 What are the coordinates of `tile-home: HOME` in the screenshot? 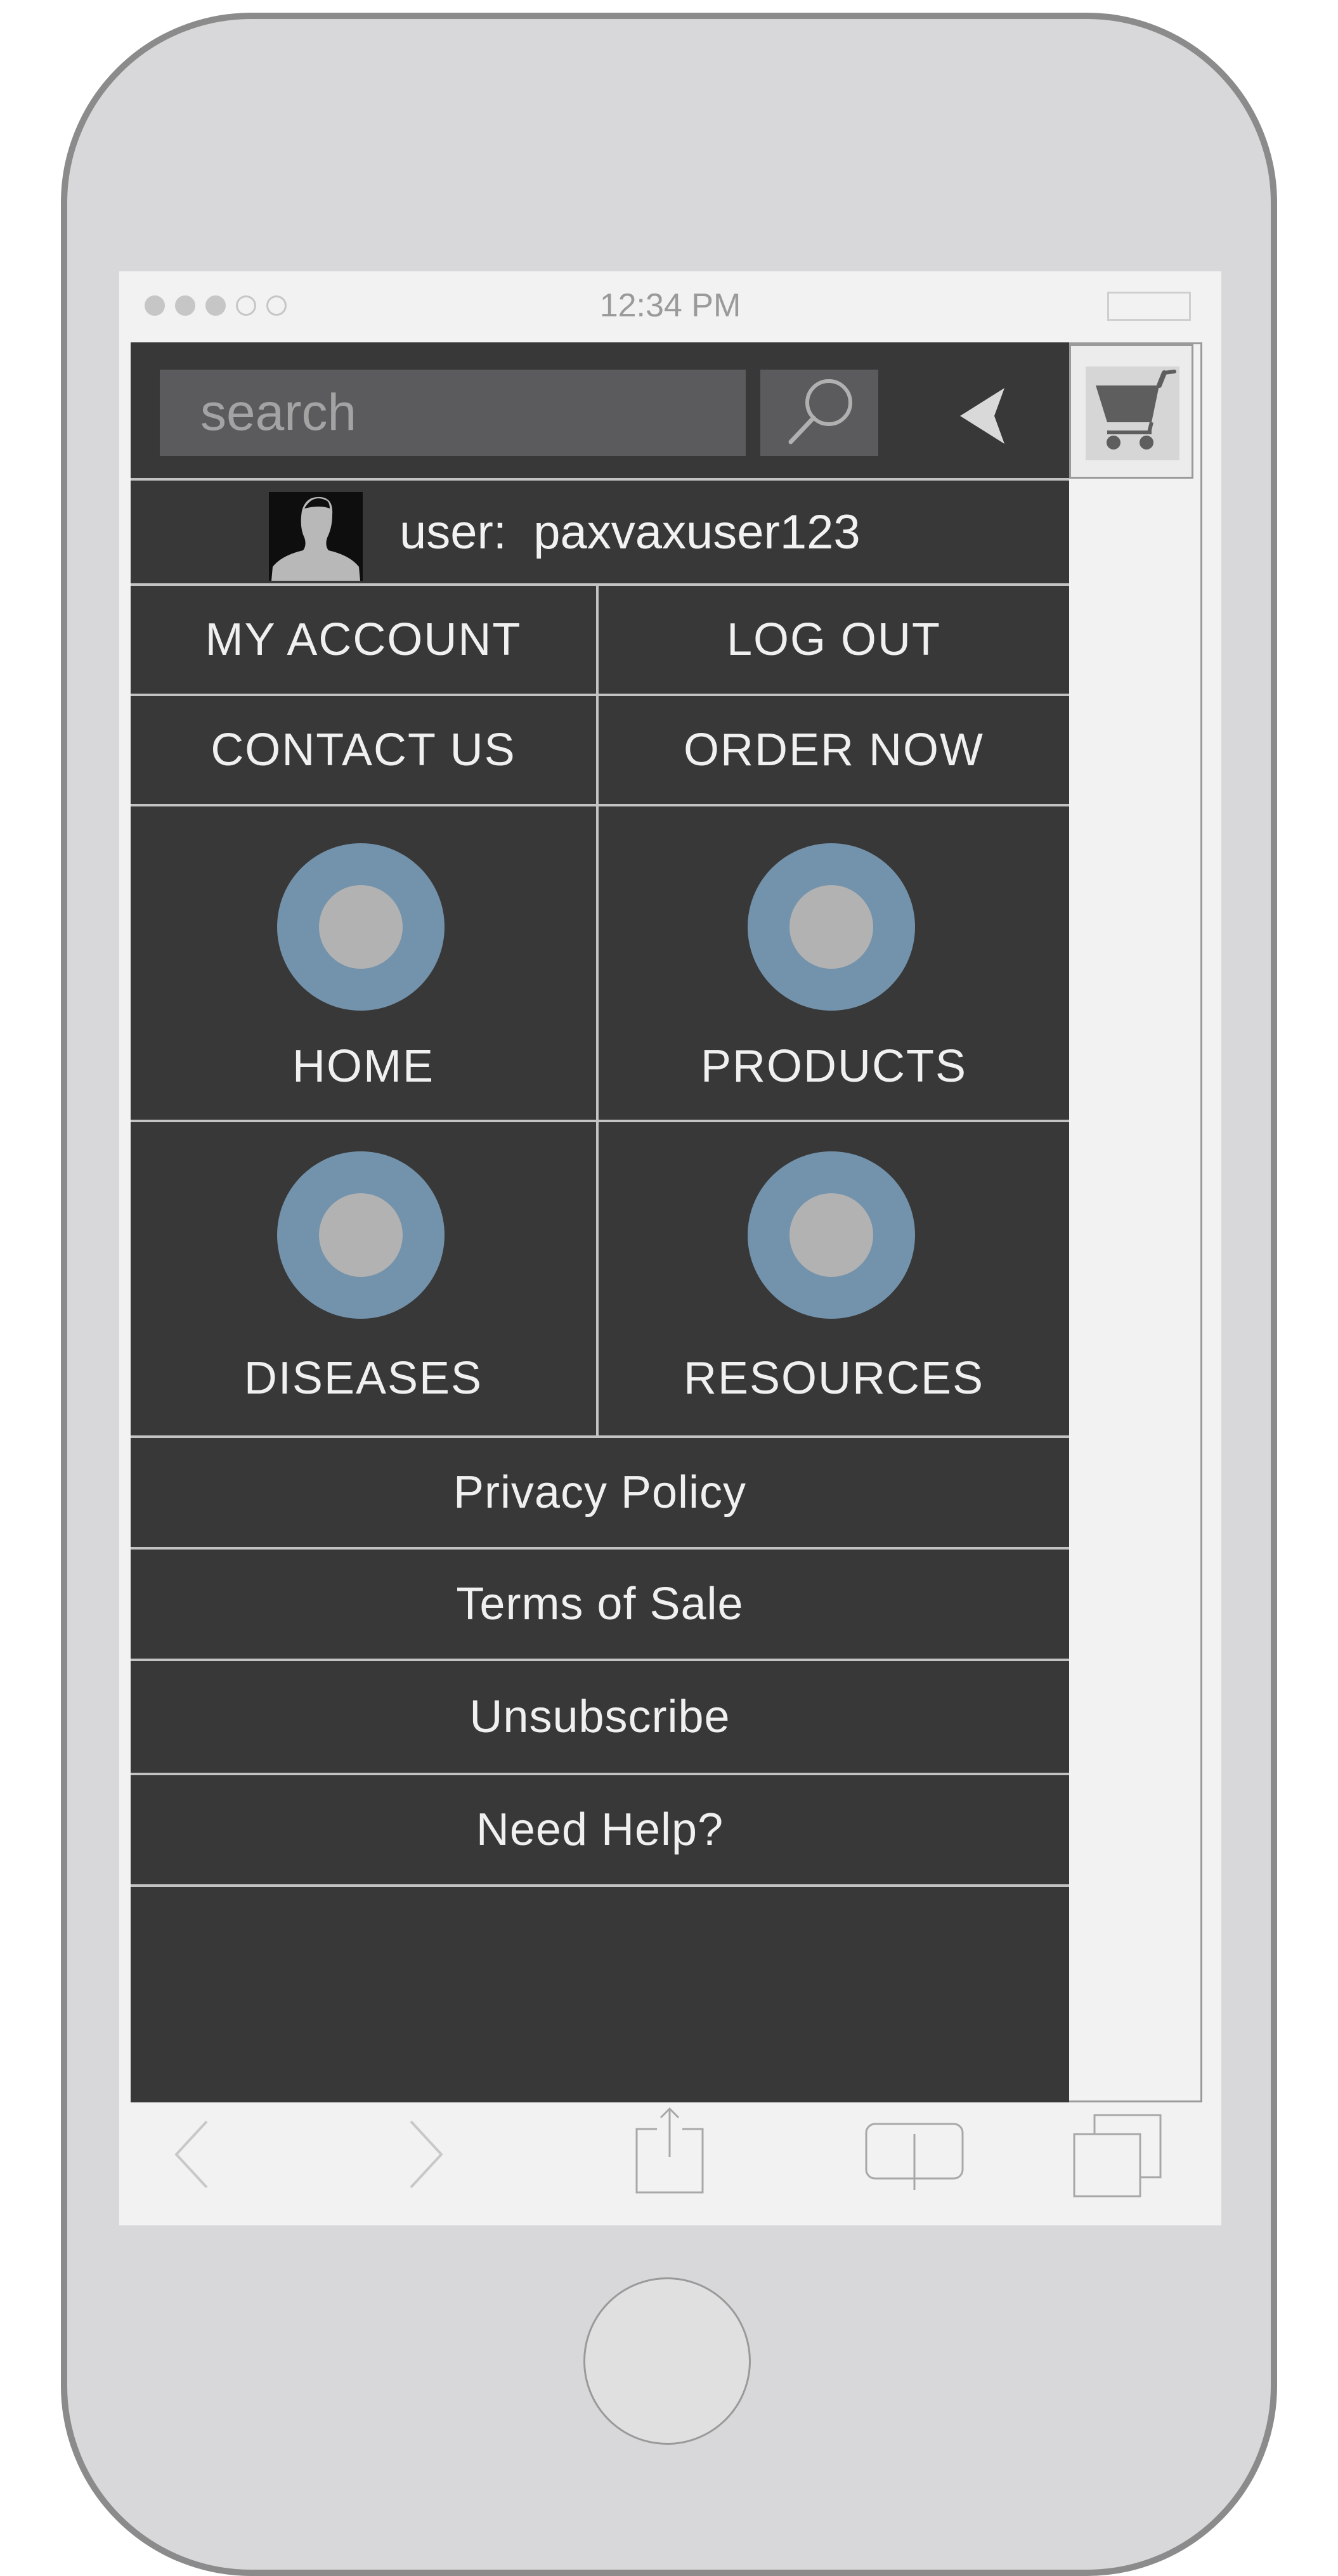 It's located at (363, 963).